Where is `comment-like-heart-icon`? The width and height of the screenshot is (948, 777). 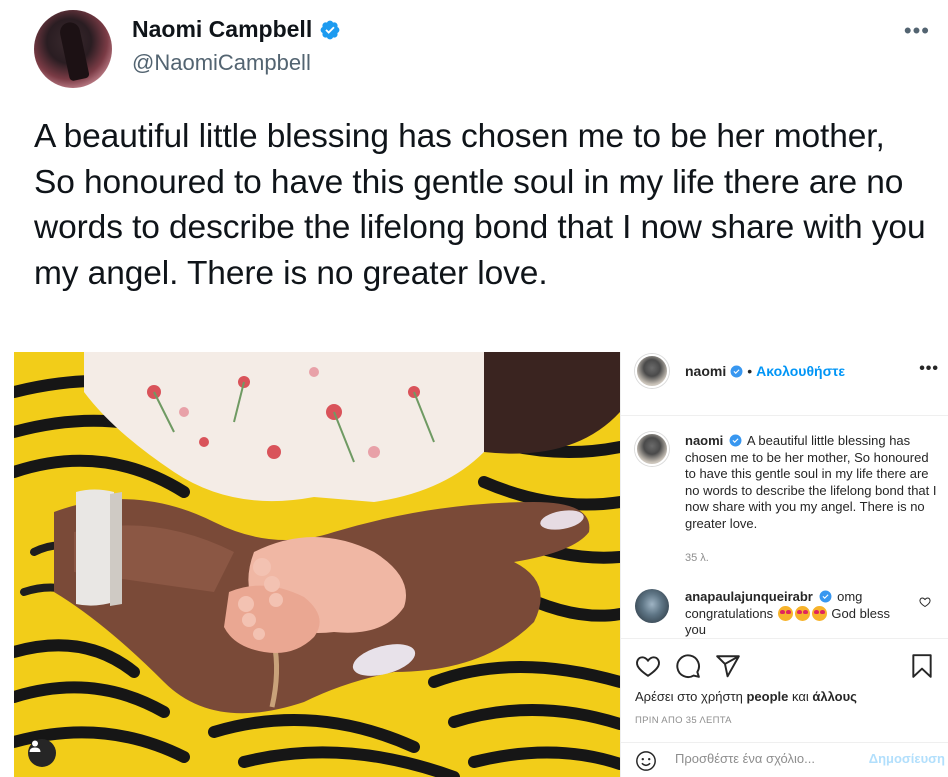 comment-like-heart-icon is located at coordinates (925, 602).